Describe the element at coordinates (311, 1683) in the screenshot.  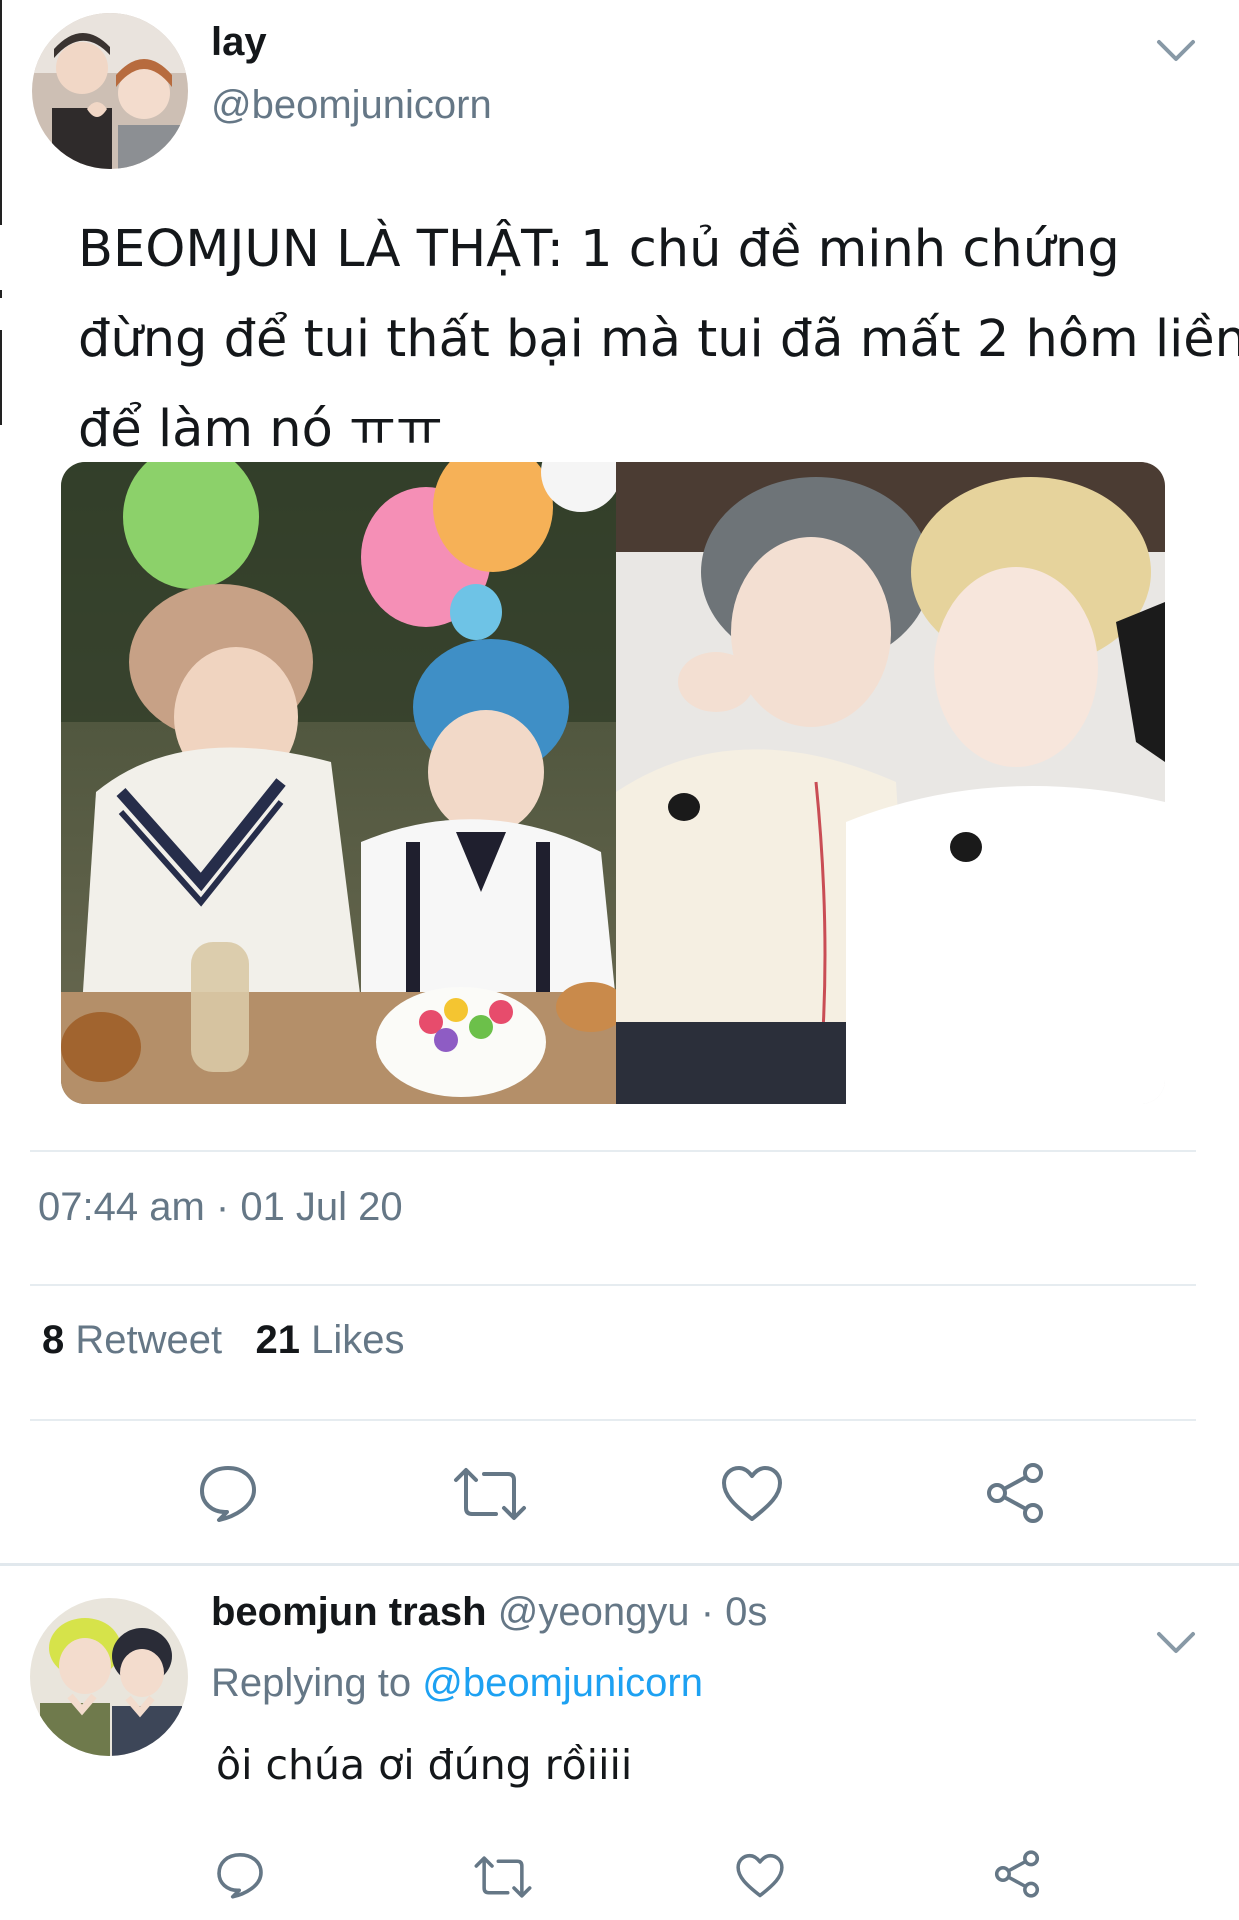
I see `replying-label: Replying to` at that location.